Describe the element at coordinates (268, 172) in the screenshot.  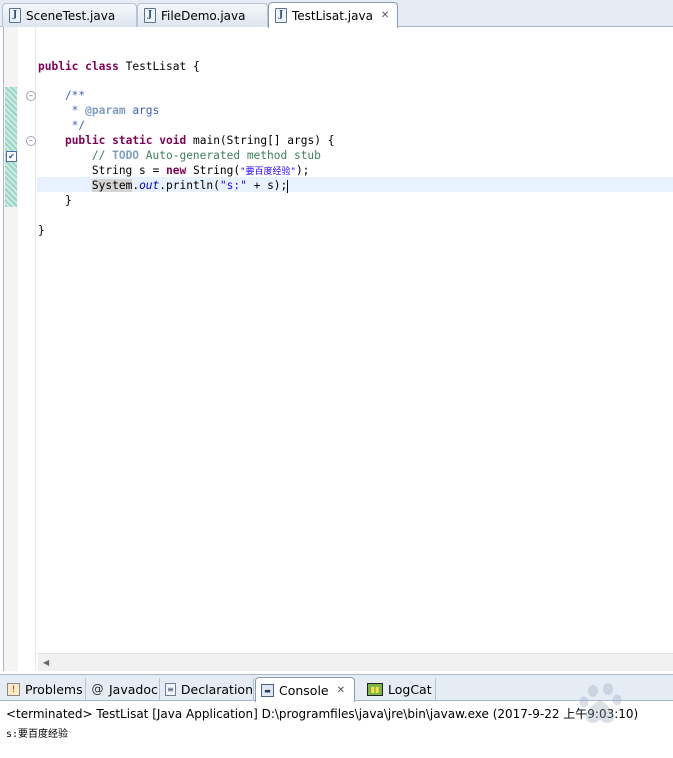
I see `string-literal: "要百度经验"` at that location.